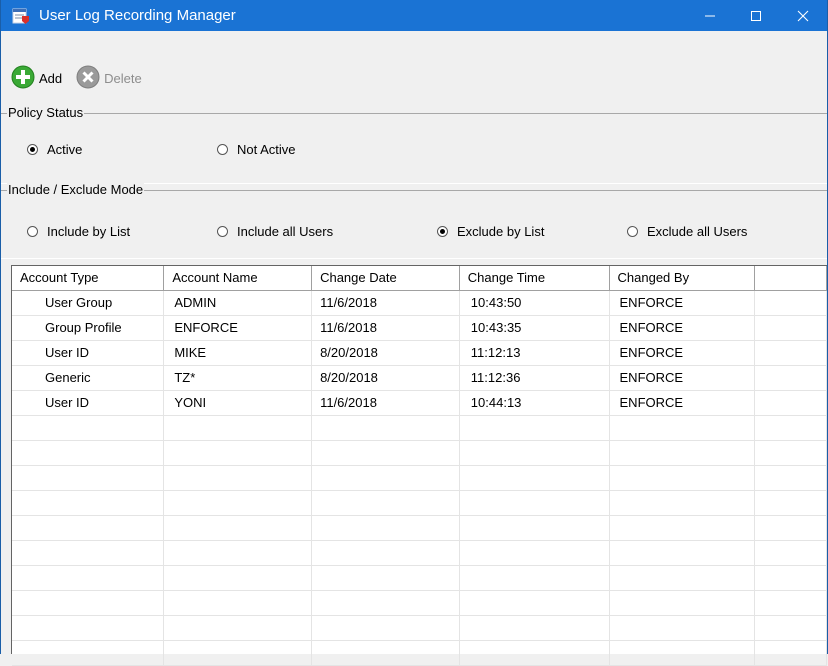  Describe the element at coordinates (238, 278) in the screenshot. I see `column-header-account-name: Account Name` at that location.